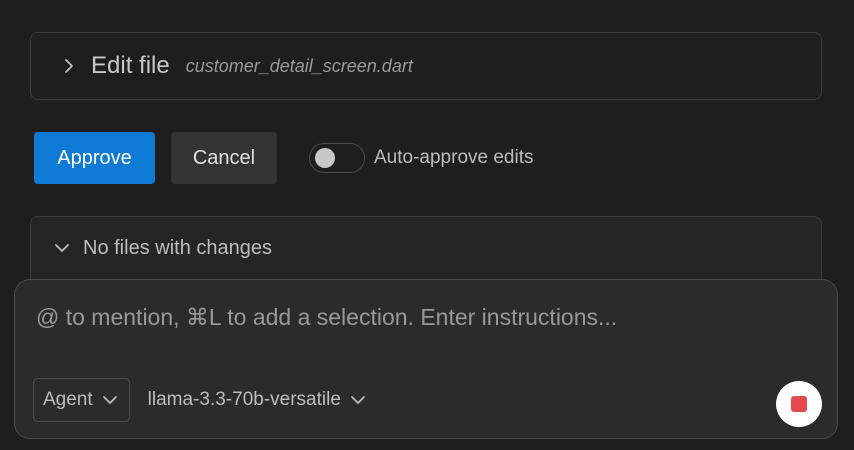  Describe the element at coordinates (325, 158) in the screenshot. I see `toggle-knob` at that location.